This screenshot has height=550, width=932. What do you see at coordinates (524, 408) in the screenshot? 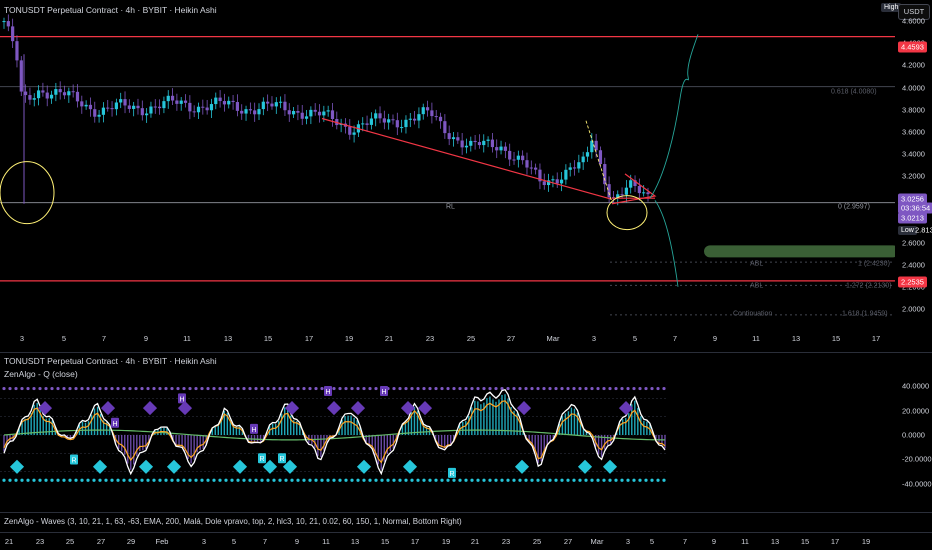
I see `sell-diamond` at bounding box center [524, 408].